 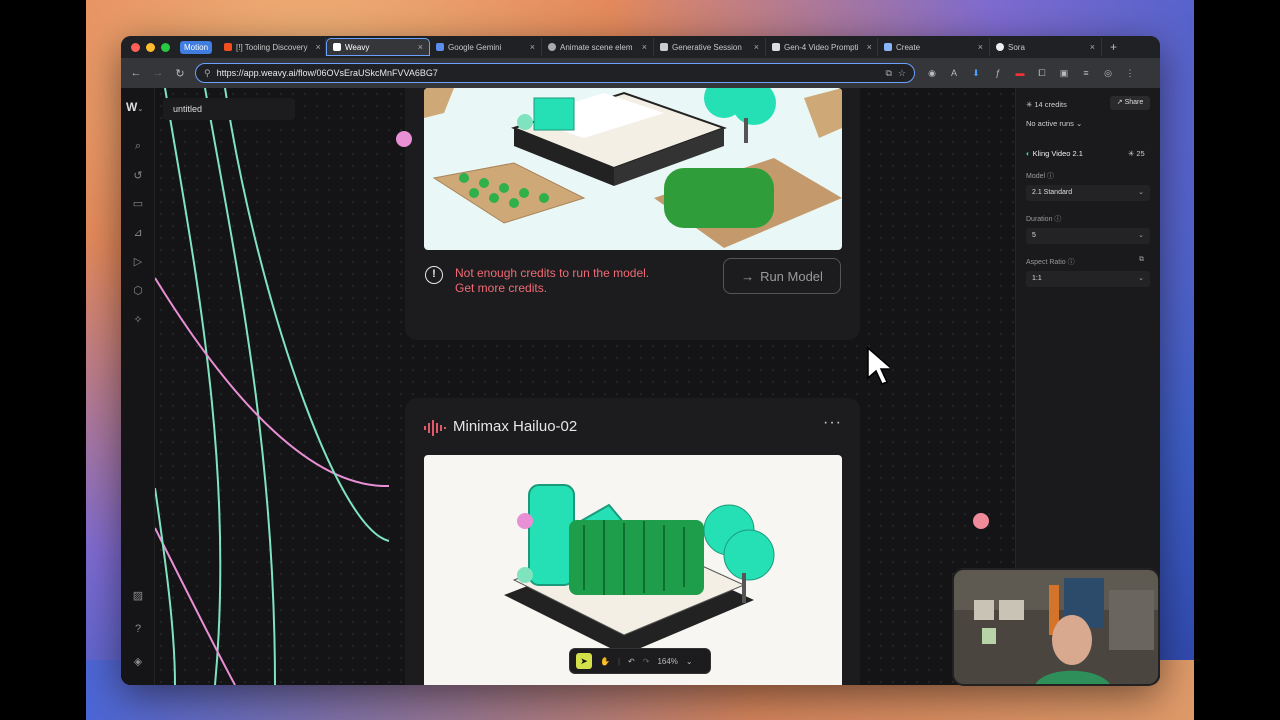 What do you see at coordinates (782, 276) in the screenshot?
I see `run-model-button: → Run Model` at bounding box center [782, 276].